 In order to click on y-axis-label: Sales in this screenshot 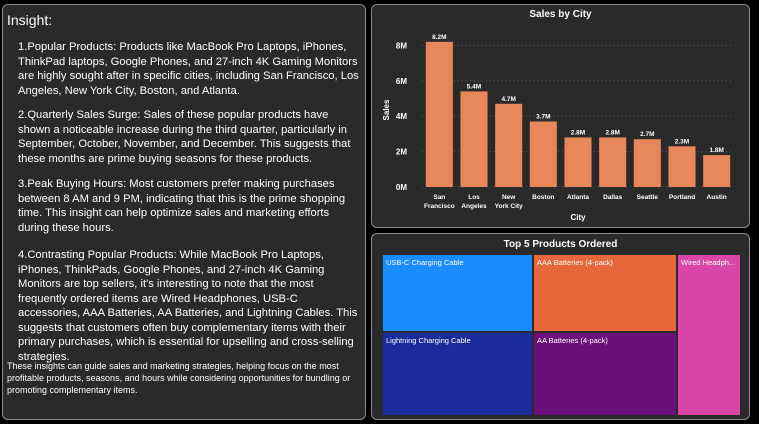, I will do `click(386, 109)`.